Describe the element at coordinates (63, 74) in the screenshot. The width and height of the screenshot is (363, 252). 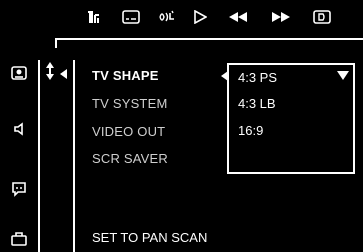
I see `left-arrow-icon` at that location.